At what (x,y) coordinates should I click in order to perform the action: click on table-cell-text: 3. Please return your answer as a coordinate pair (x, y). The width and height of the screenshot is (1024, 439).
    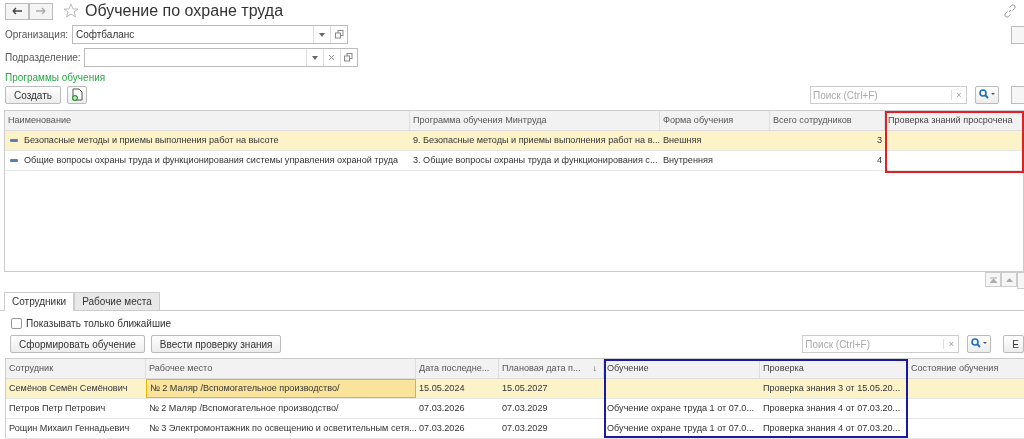
    Looking at the image, I should click on (879, 140).